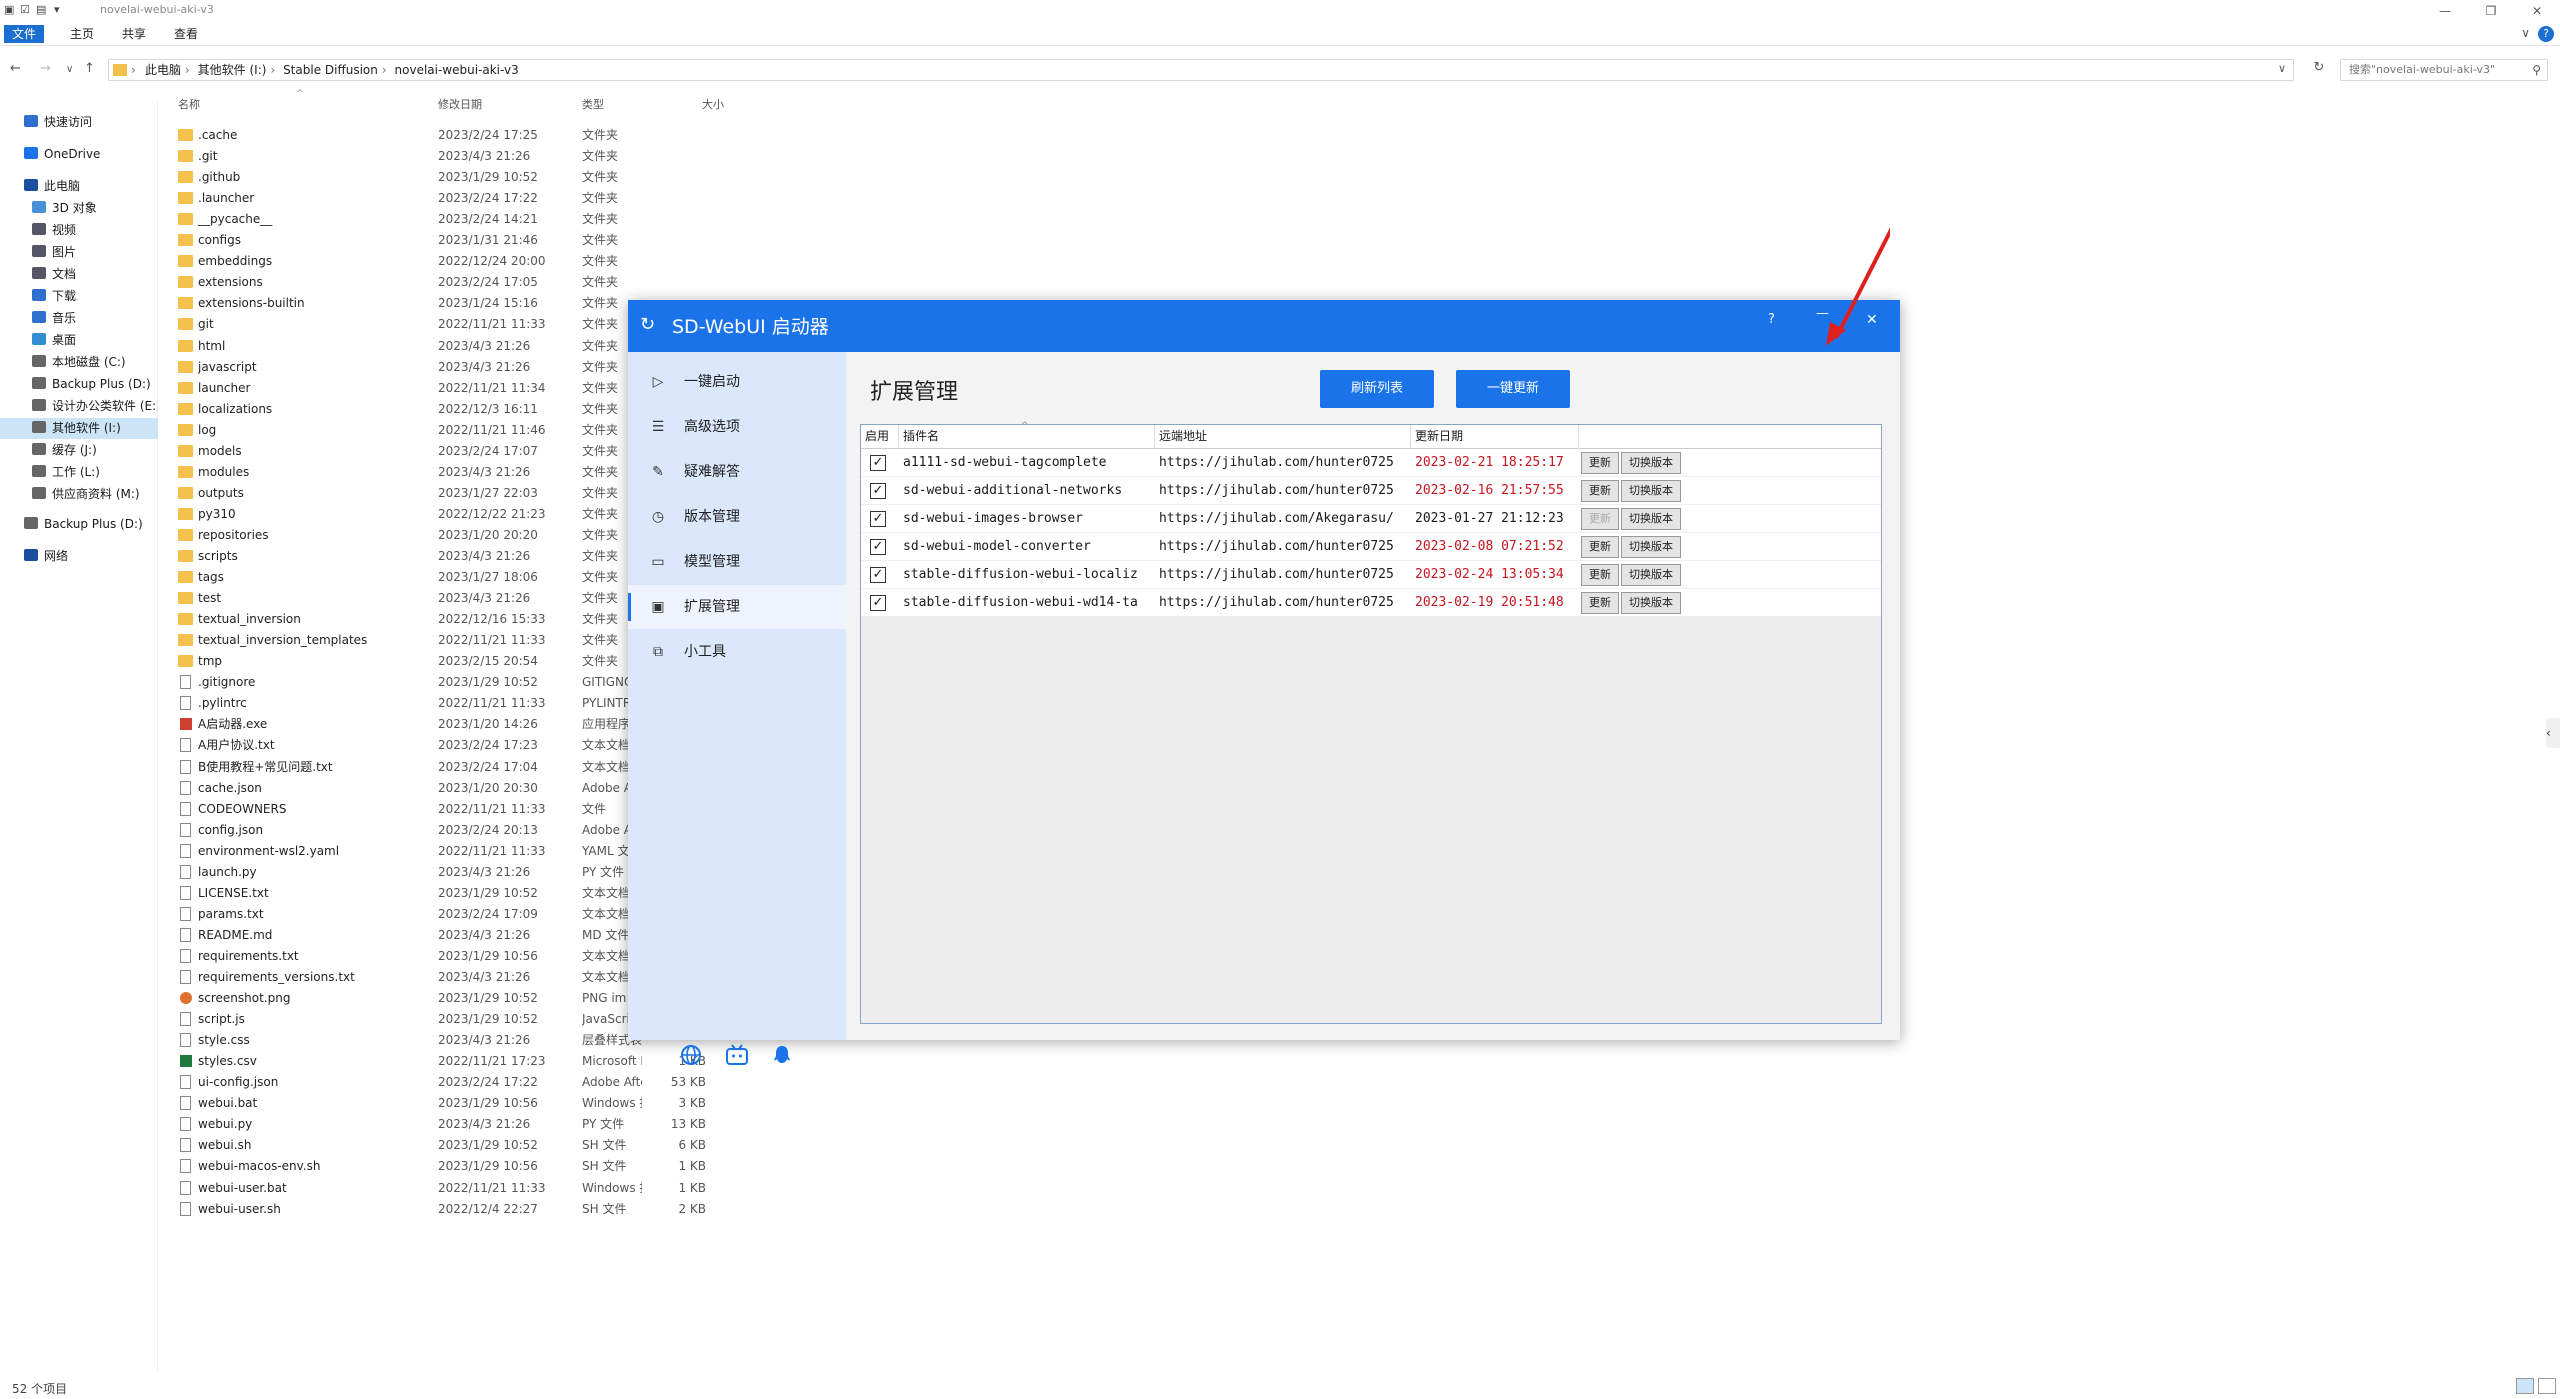 This screenshot has width=2560, height=1399. I want to click on nav-item: ▣ 扩展管理, so click(737, 607).